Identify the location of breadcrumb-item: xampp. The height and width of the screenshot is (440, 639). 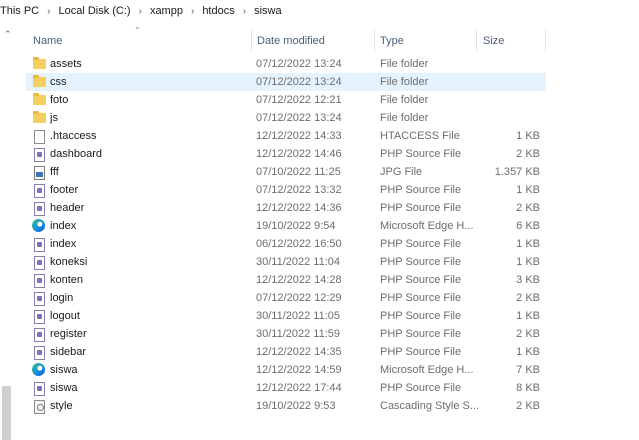
(166, 11).